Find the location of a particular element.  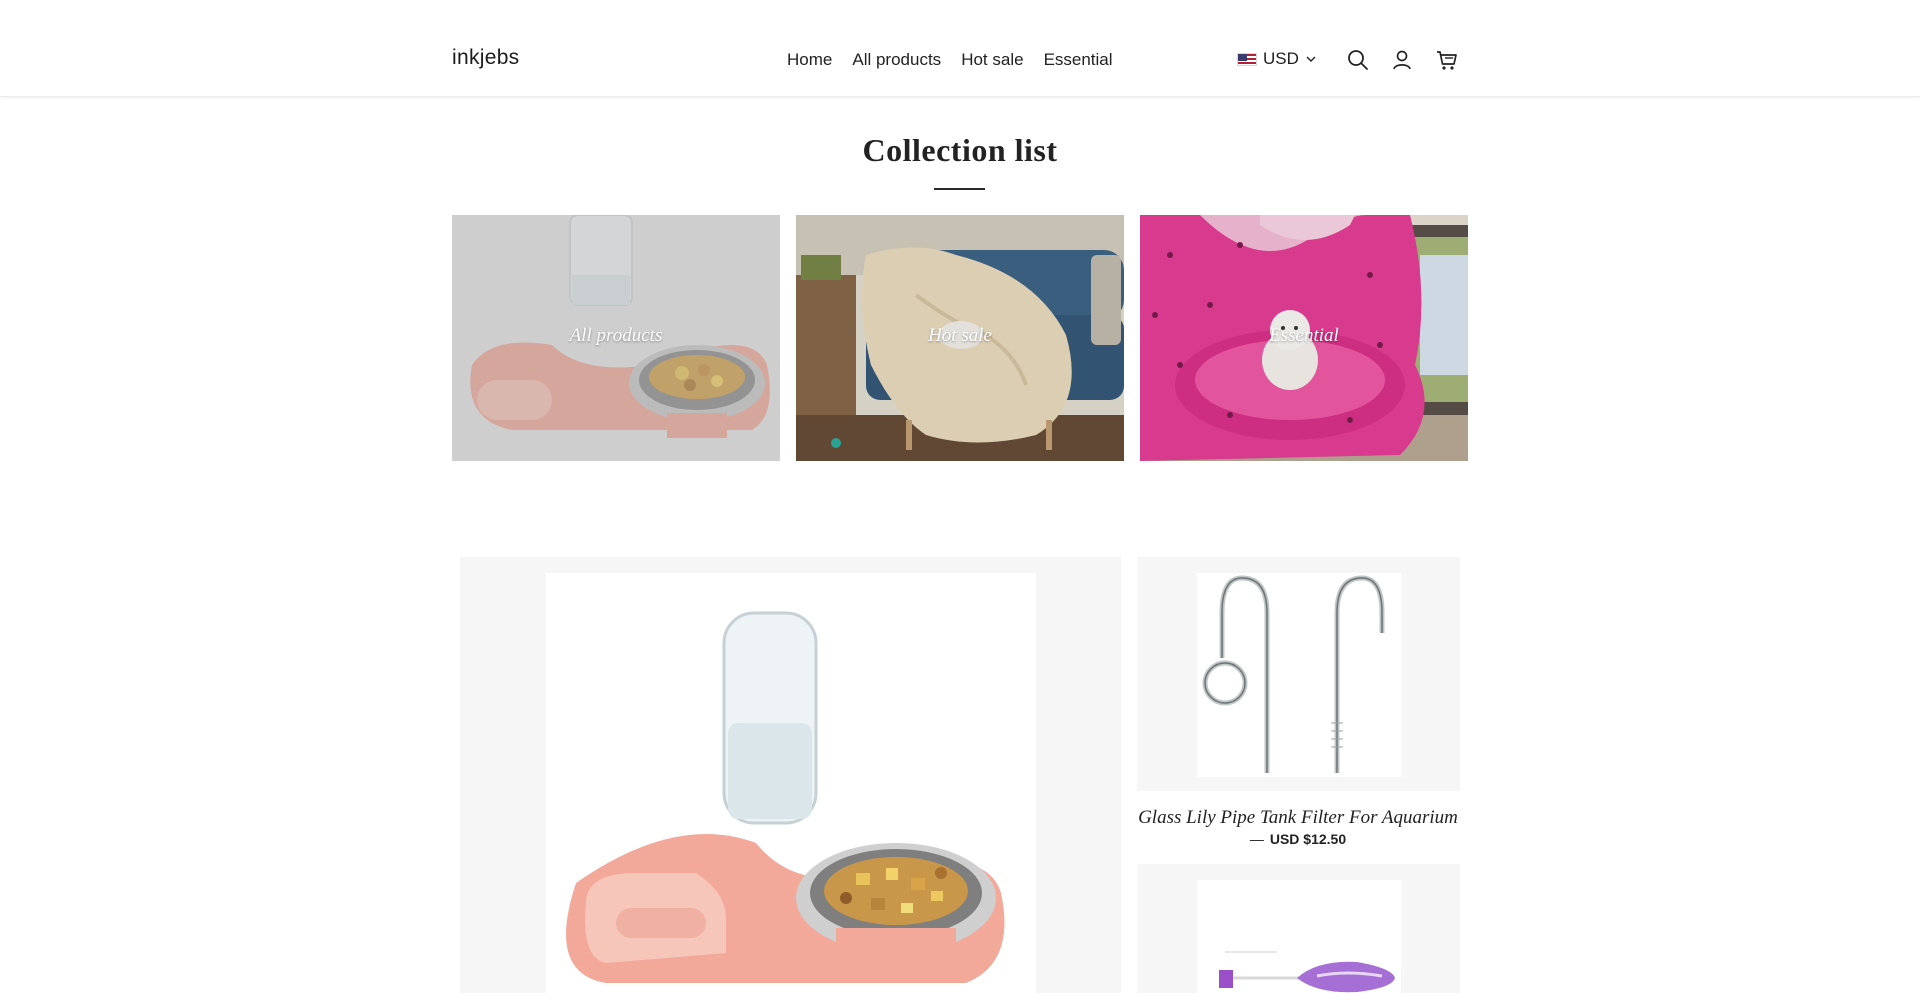

glass-lily-pipe-image is located at coordinates (1299, 675).